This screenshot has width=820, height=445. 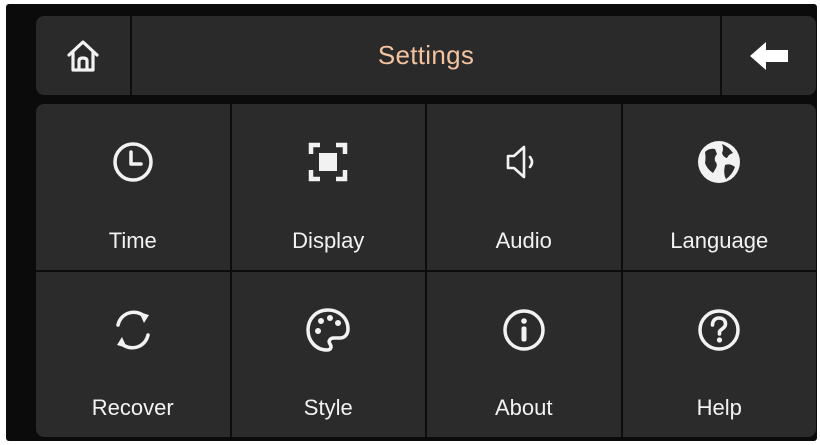 What do you see at coordinates (720, 162) in the screenshot?
I see `globe-icon` at bounding box center [720, 162].